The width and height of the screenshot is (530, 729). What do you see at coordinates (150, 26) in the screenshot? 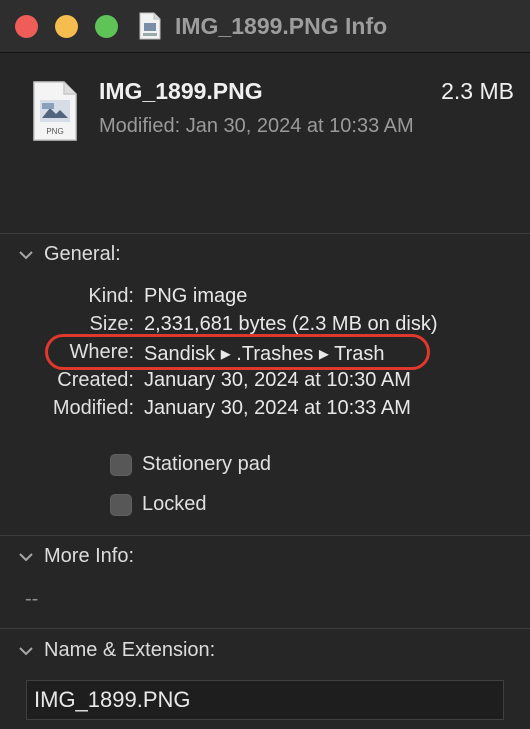
I see `document-icon` at bounding box center [150, 26].